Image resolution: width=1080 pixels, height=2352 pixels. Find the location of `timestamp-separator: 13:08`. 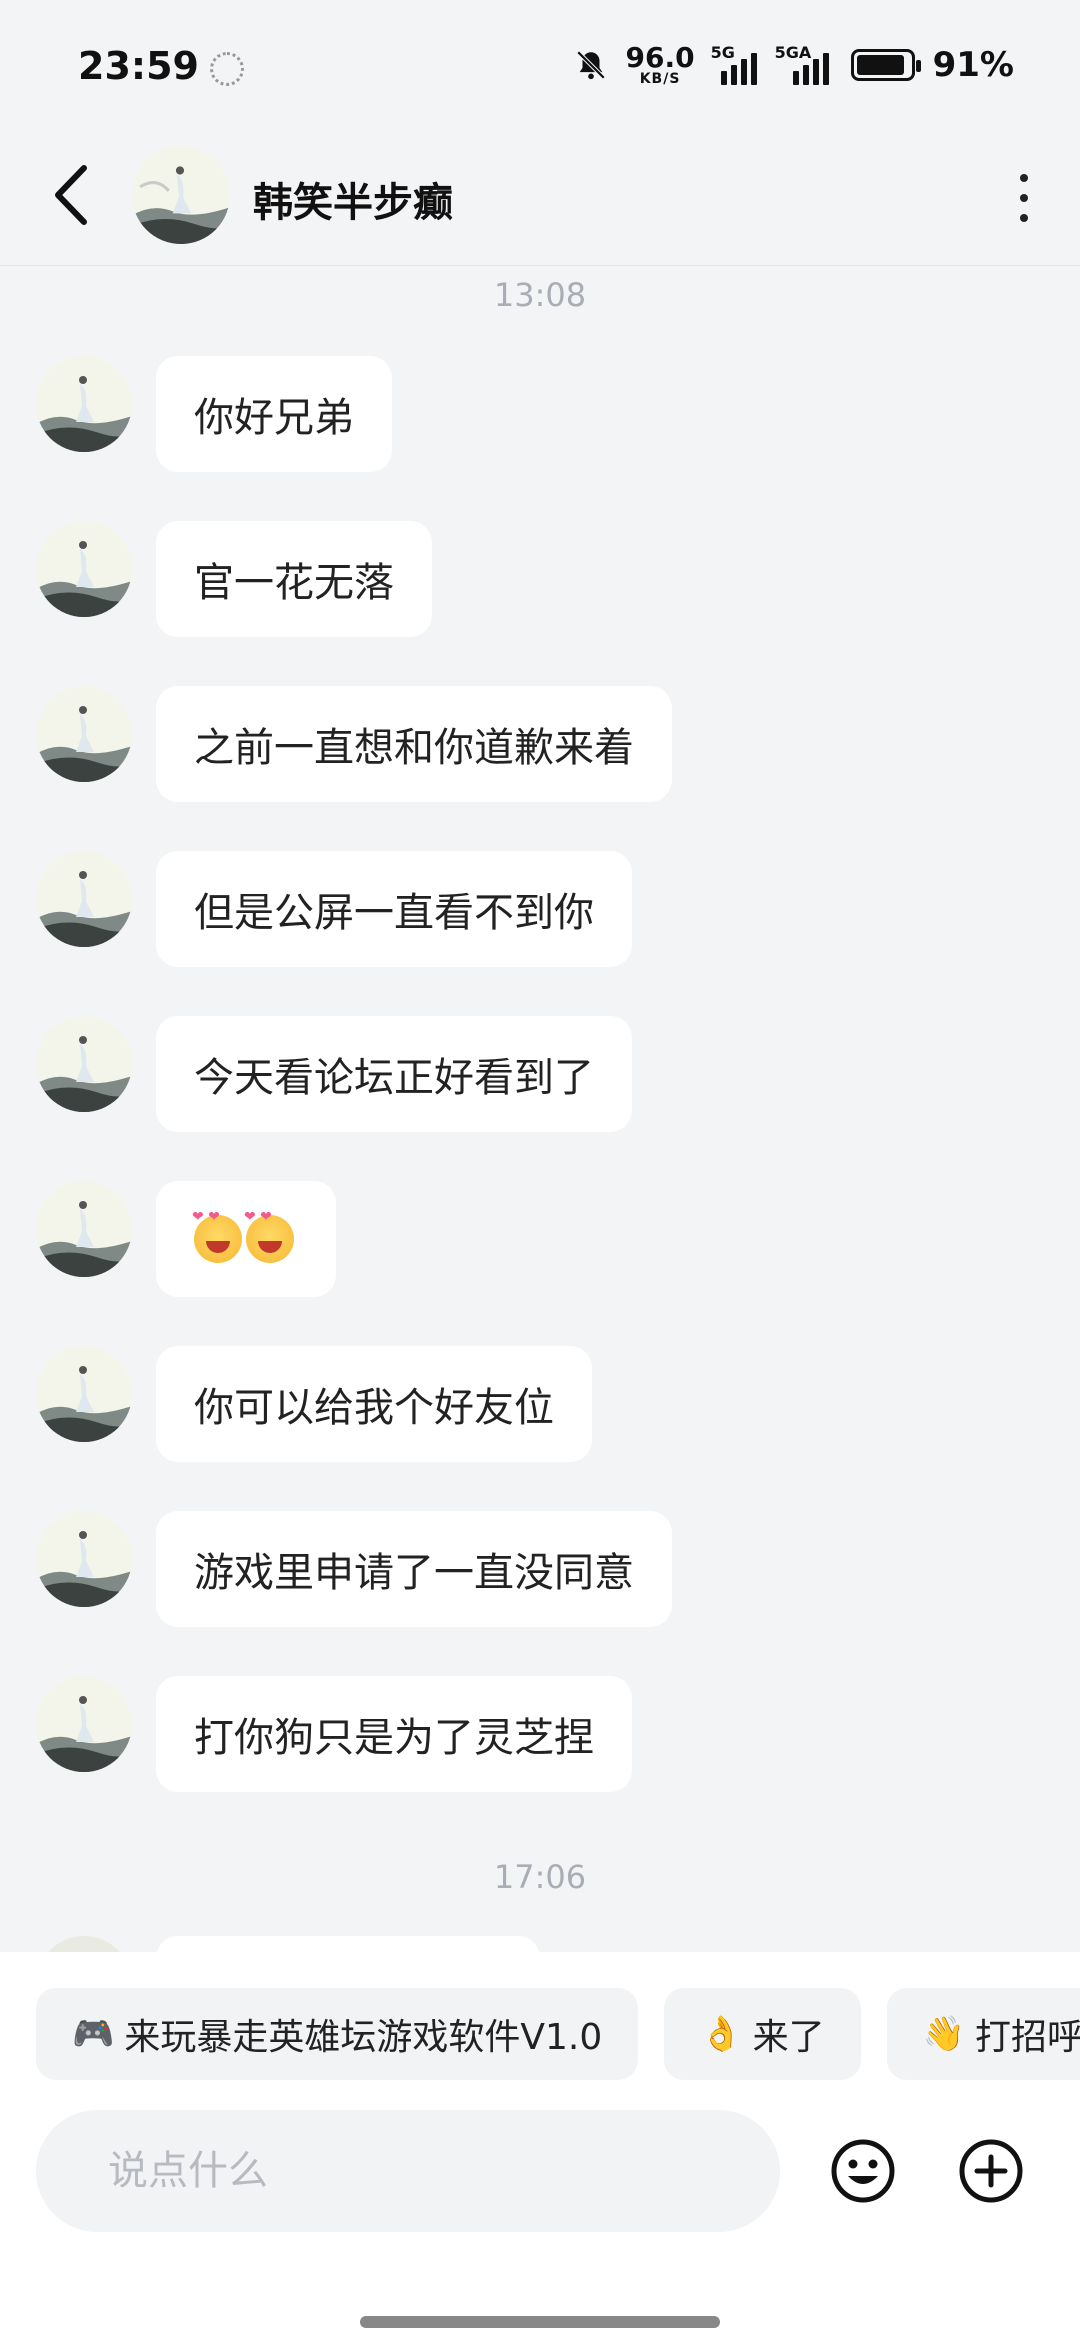

timestamp-separator: 13:08 is located at coordinates (540, 295).